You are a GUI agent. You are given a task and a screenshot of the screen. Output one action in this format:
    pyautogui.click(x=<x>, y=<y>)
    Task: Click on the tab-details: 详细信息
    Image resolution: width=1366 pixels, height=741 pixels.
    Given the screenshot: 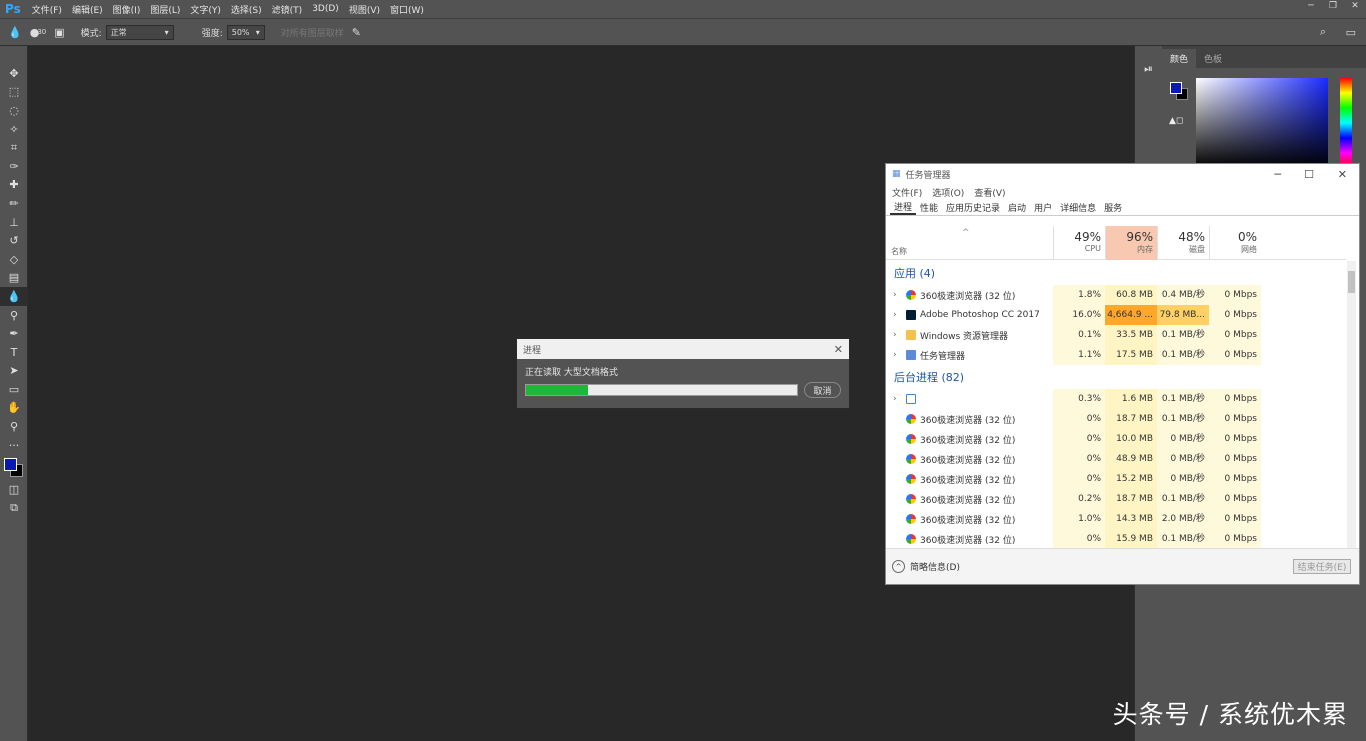 What is the action you would take?
    pyautogui.click(x=1078, y=207)
    